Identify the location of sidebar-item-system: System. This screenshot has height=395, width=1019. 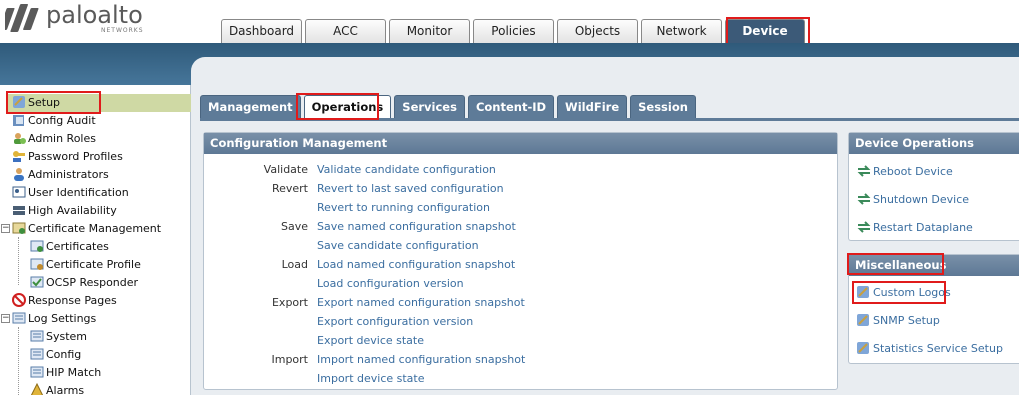
(58, 337).